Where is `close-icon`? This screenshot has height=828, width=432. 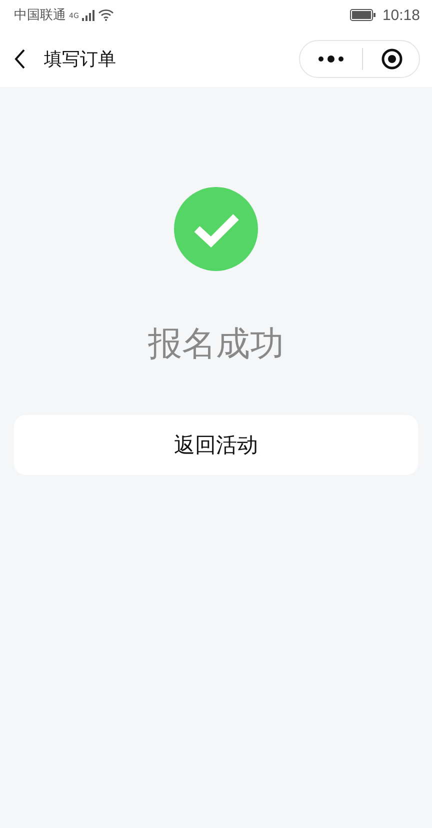
close-icon is located at coordinates (392, 59).